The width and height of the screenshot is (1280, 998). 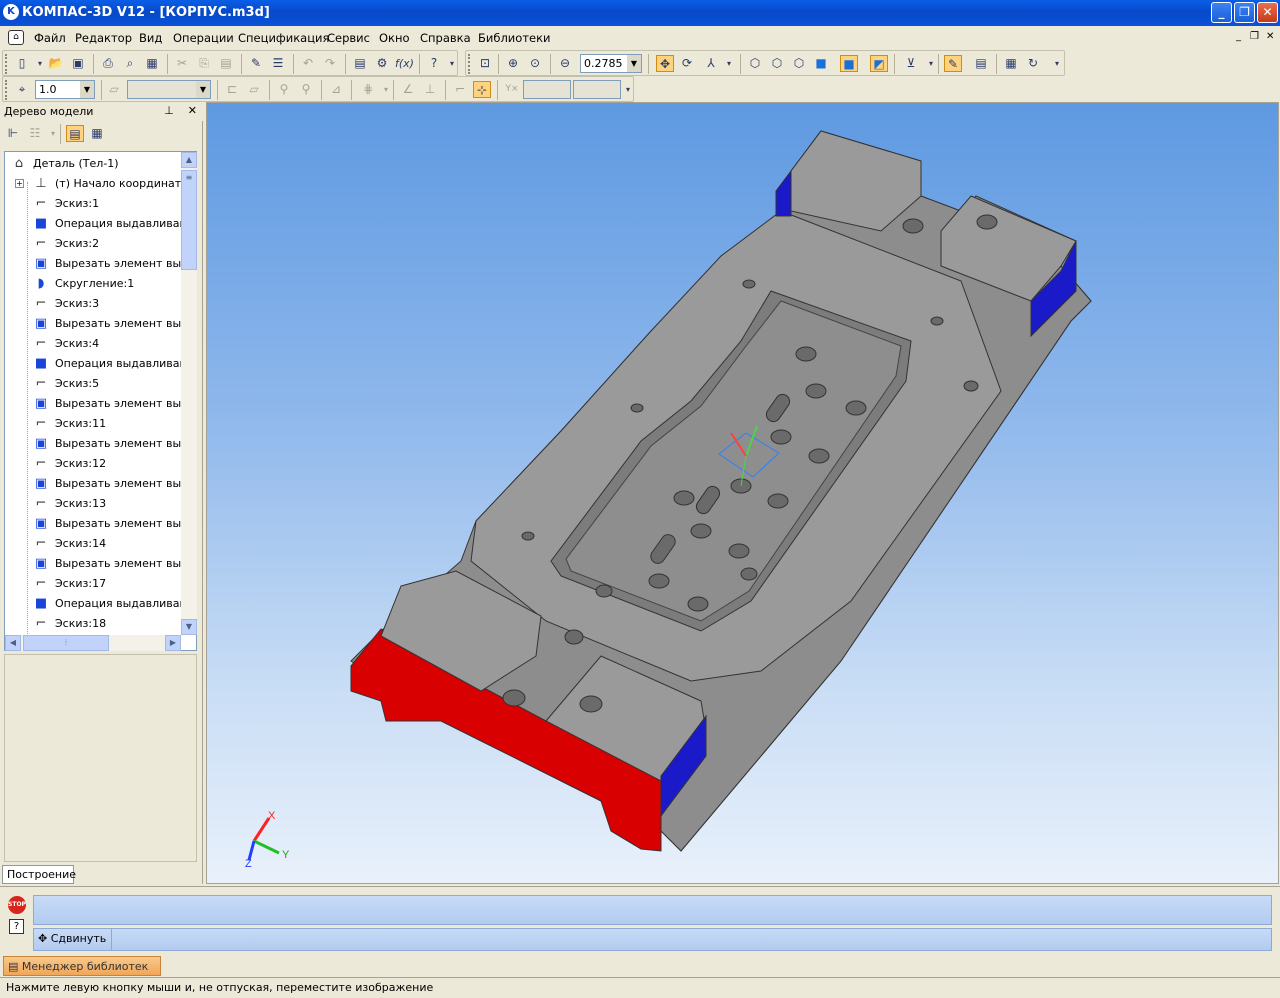 What do you see at coordinates (1238, 36) in the screenshot?
I see `doc-minimize-icon: _` at bounding box center [1238, 36].